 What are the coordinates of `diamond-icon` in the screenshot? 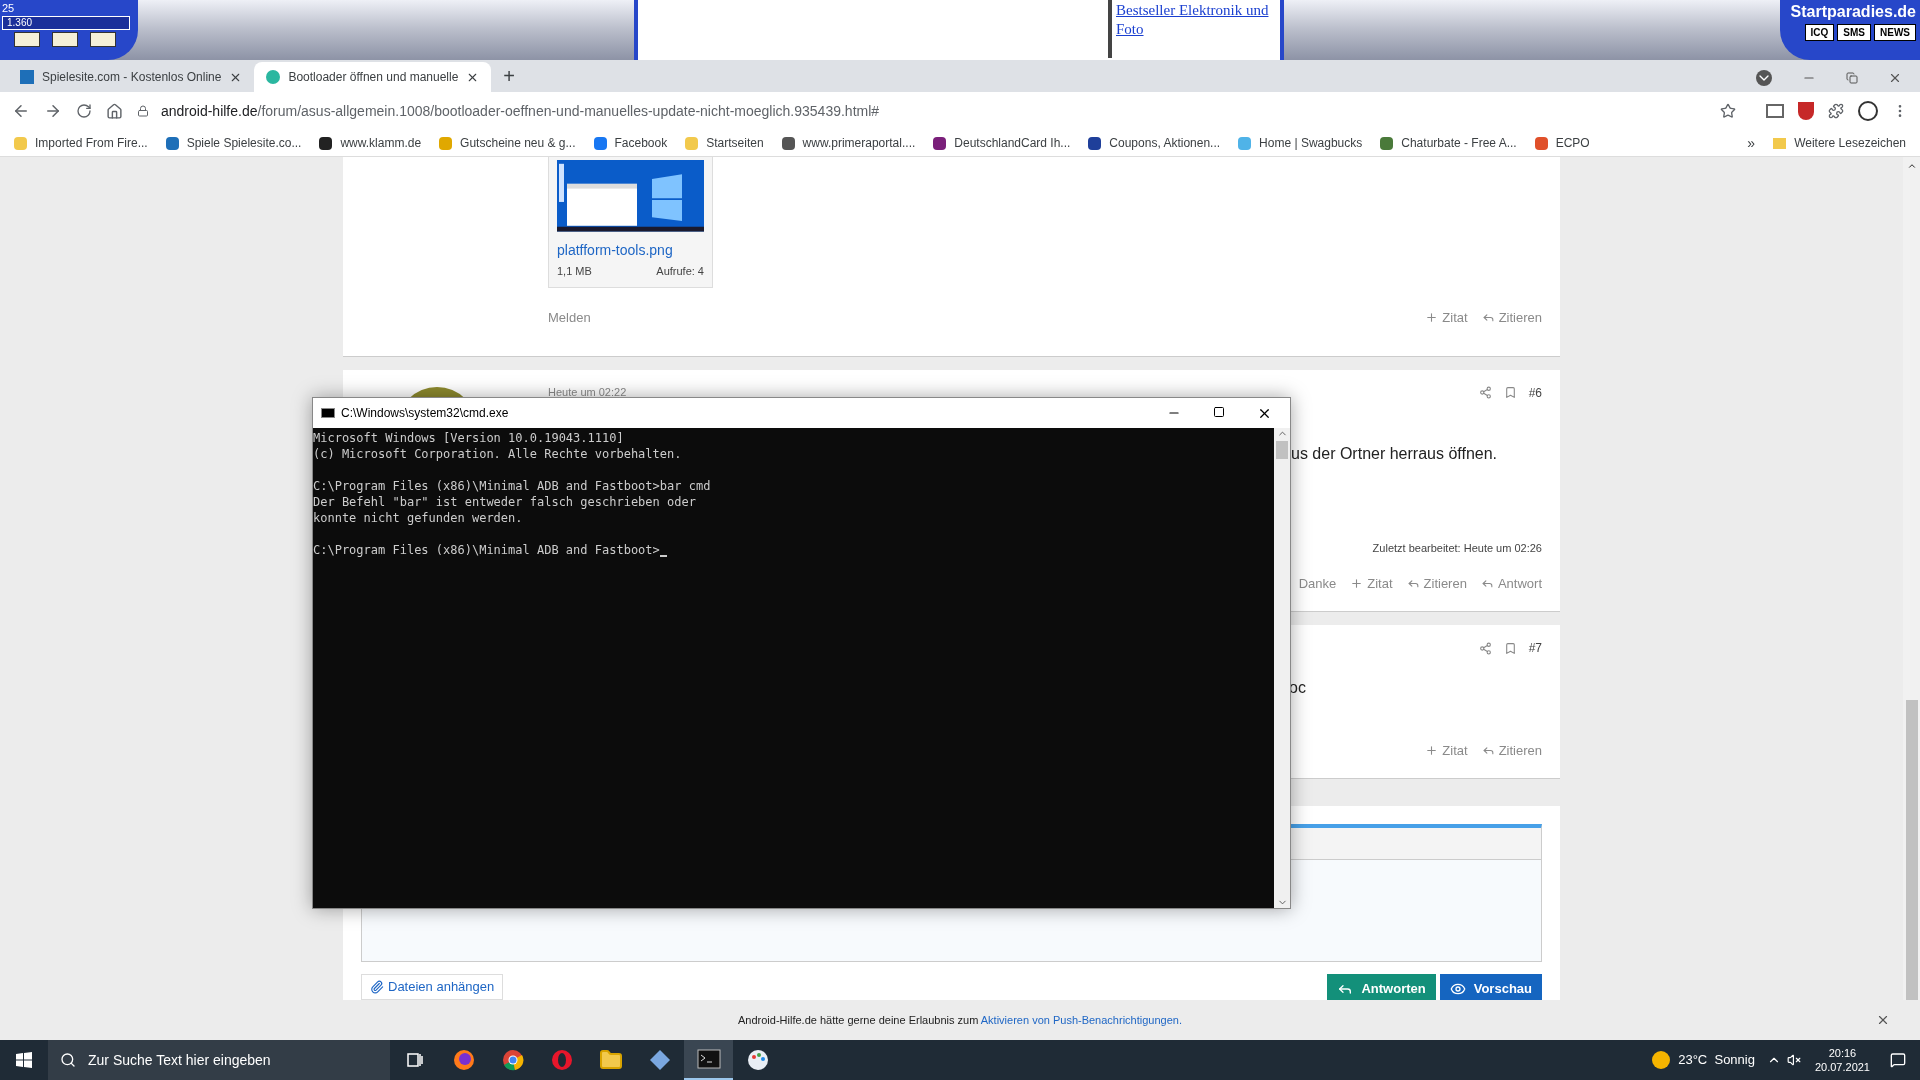 It's located at (659, 1060).